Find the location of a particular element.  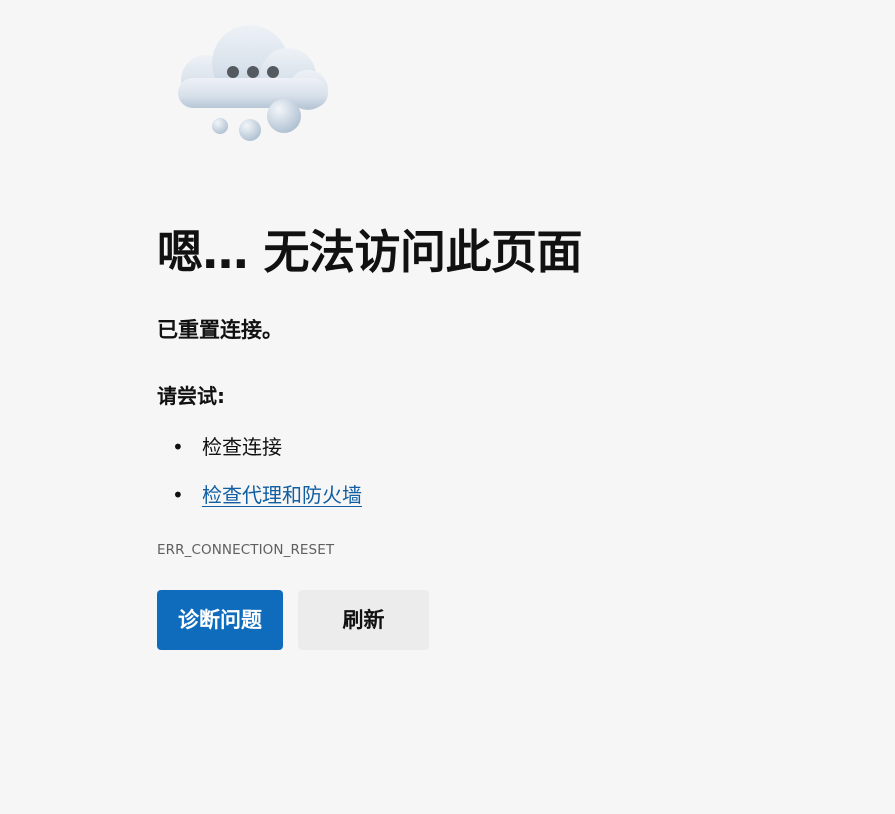

thought-bubble-medium is located at coordinates (250, 130).